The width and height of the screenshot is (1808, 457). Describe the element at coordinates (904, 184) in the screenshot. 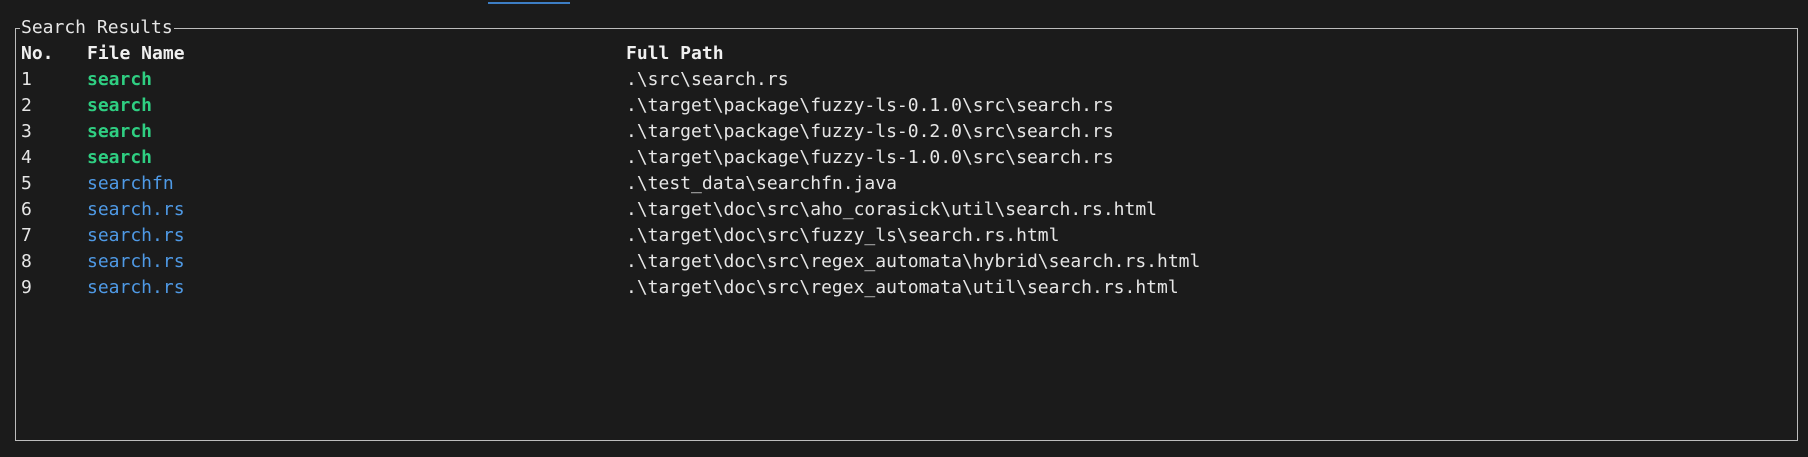

I see `table-row: 5 searchfn .\test_data\searchfn.java` at that location.